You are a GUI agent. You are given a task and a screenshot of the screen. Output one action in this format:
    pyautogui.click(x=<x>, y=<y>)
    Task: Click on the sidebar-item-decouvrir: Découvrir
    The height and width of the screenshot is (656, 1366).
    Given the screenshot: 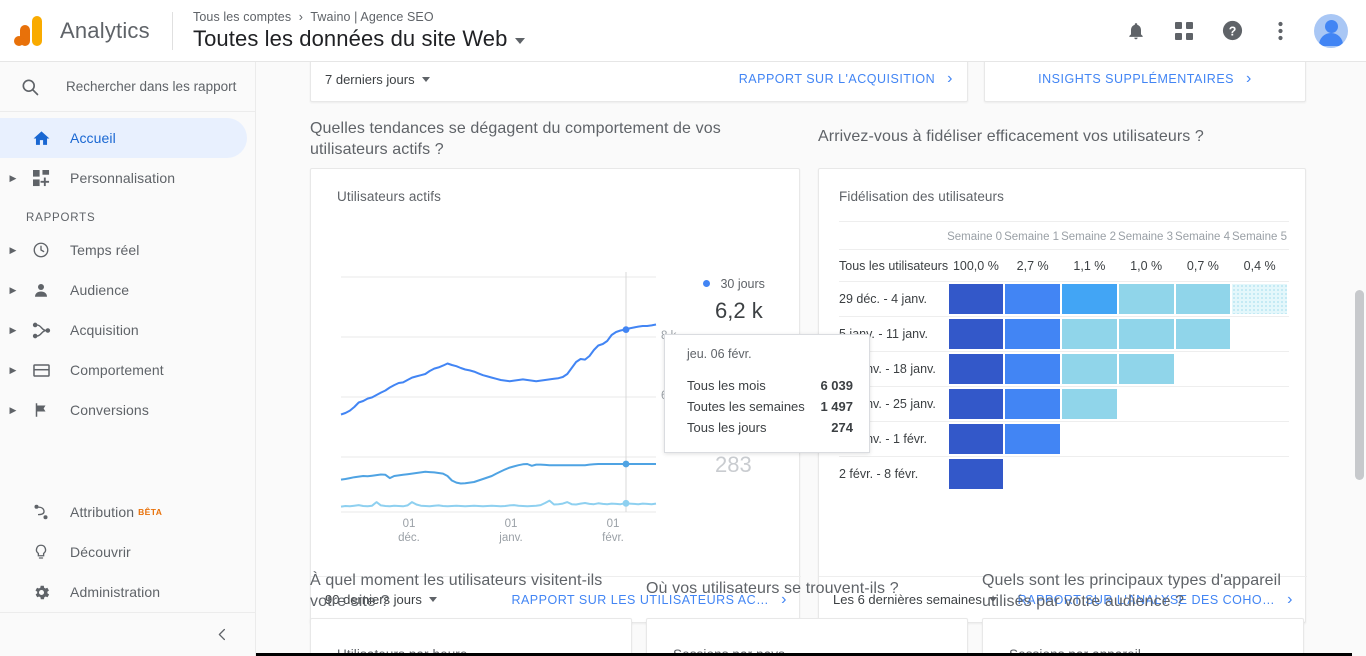 What is the action you would take?
    pyautogui.click(x=128, y=552)
    